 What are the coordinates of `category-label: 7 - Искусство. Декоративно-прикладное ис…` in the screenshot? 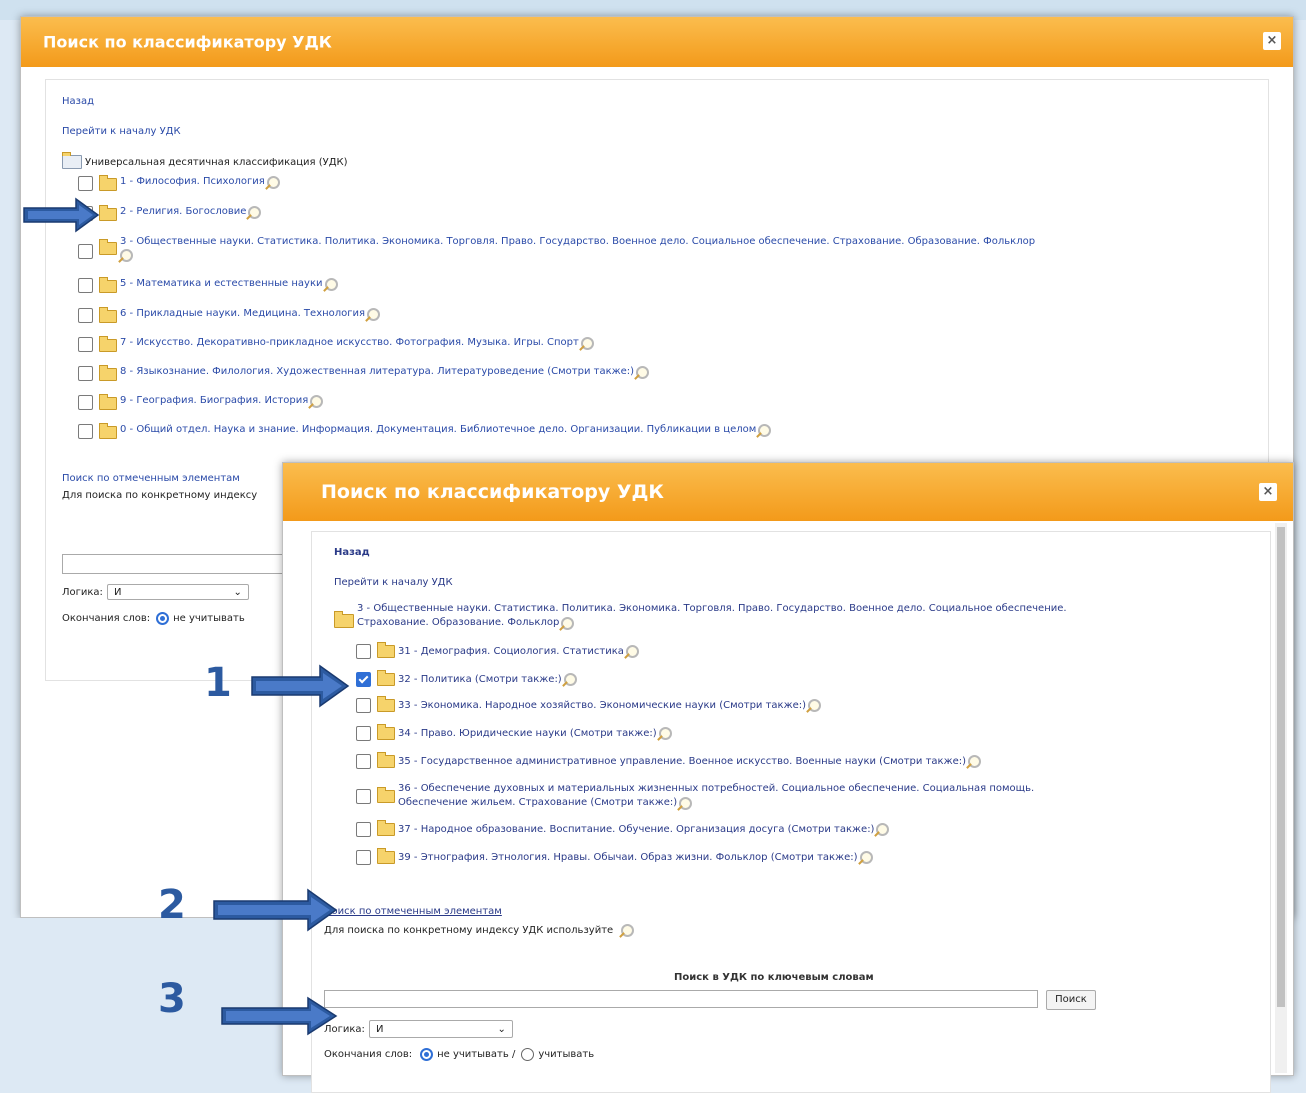 It's located at (349, 342).